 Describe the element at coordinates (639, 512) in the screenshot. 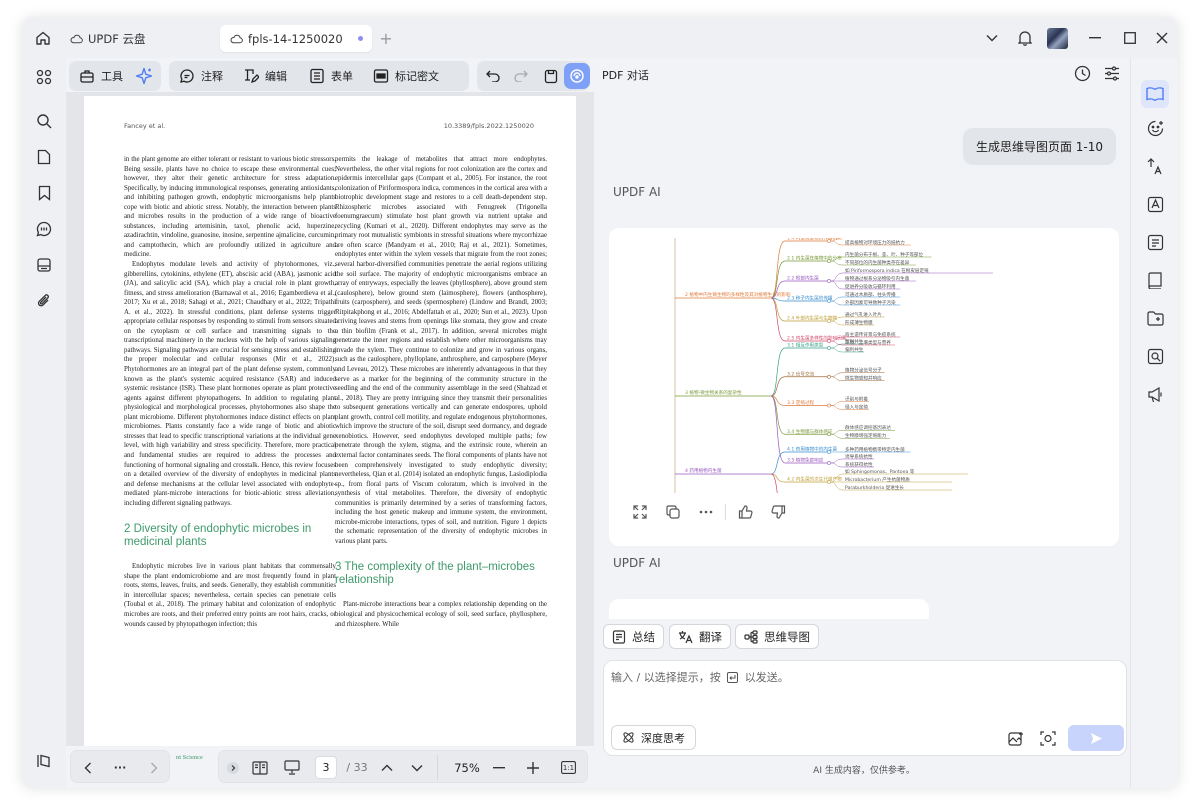

I see `expand-icon` at that location.